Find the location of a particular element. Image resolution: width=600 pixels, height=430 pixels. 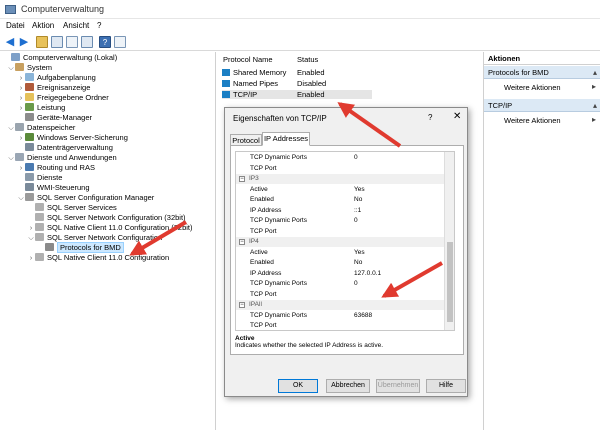

dialog-help-button: ? is located at coordinates (430, 117).